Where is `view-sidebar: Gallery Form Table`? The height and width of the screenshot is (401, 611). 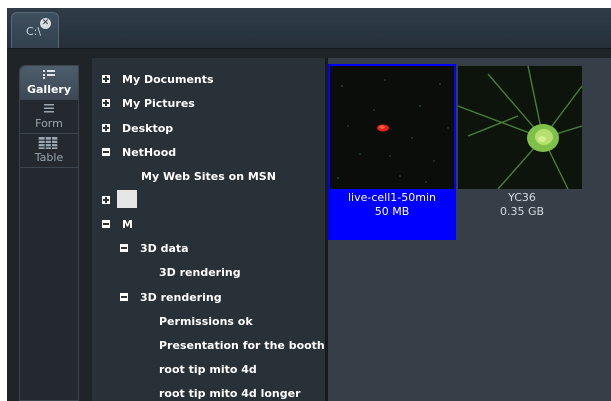 view-sidebar: Gallery Form Table is located at coordinates (47, 225).